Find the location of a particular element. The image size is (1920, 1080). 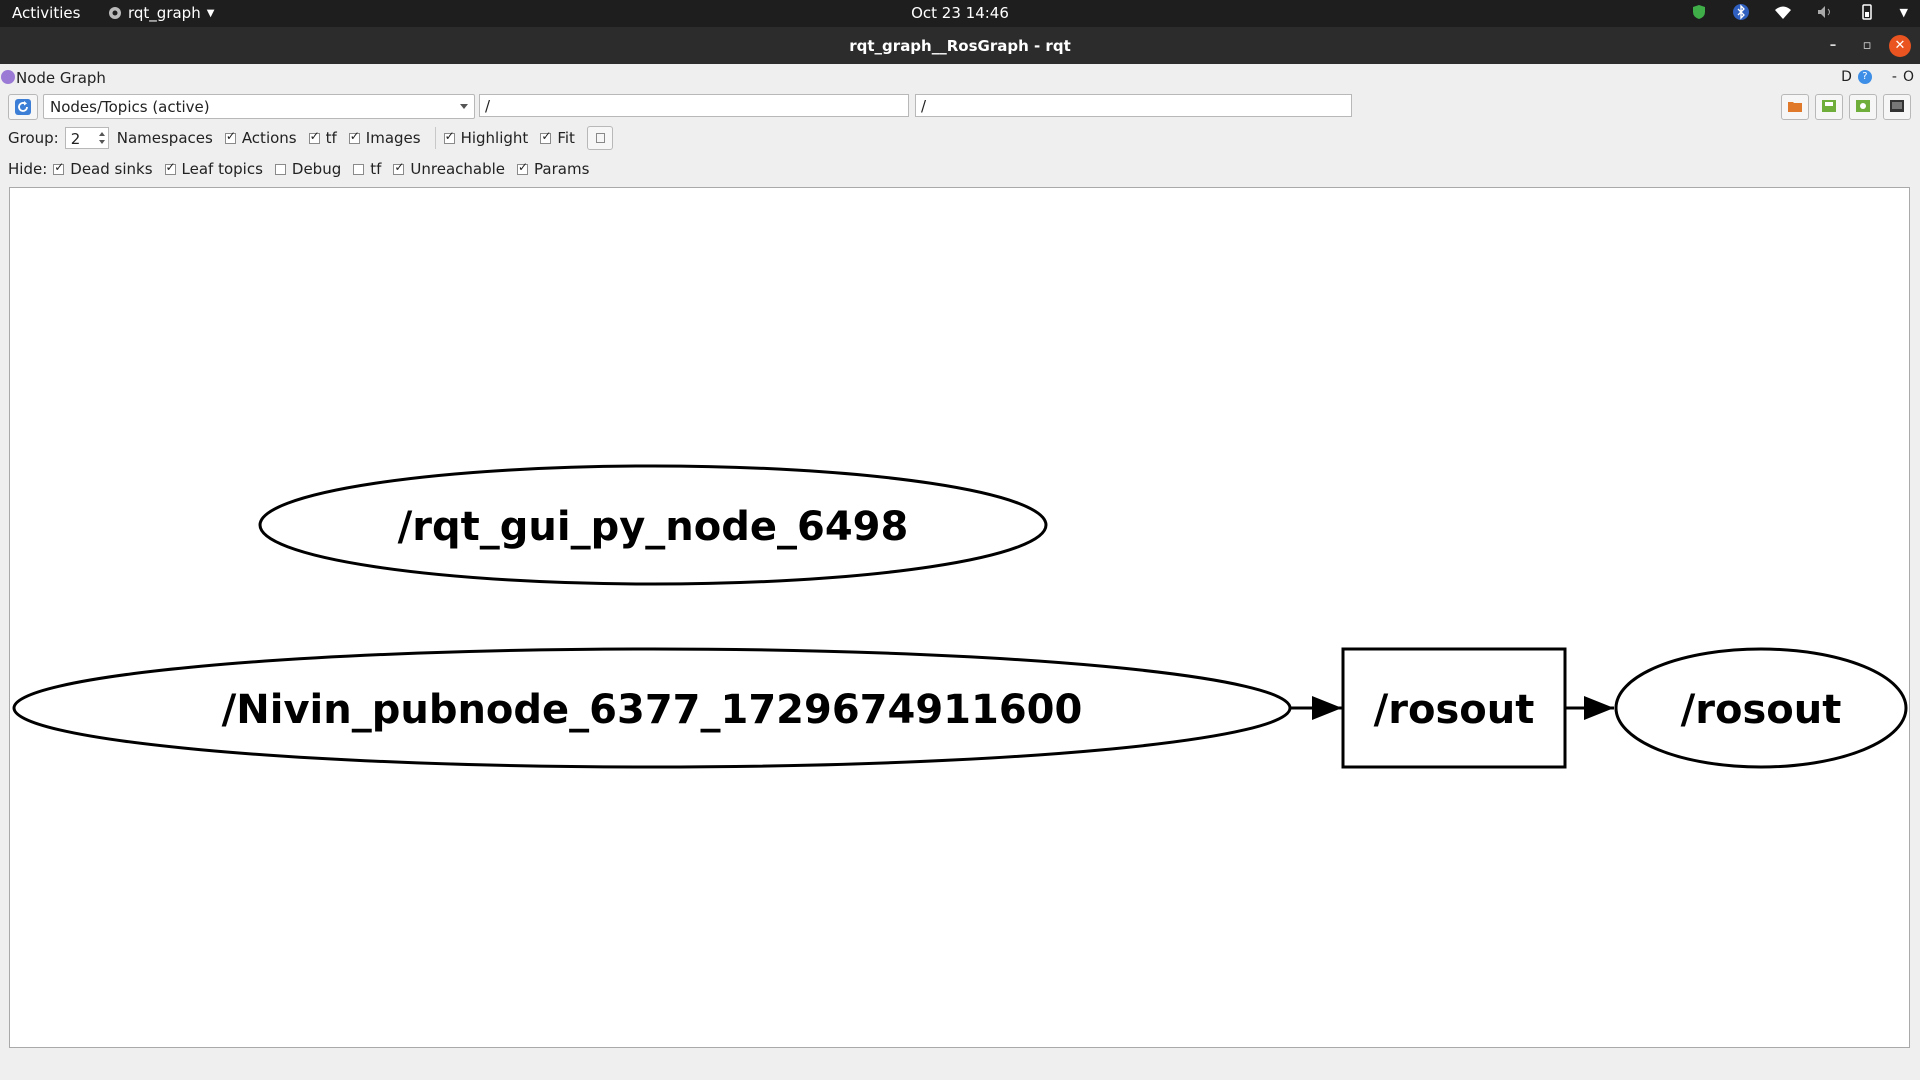

window-title: rqt_graph__RosGraph - rqt is located at coordinates (960, 46).